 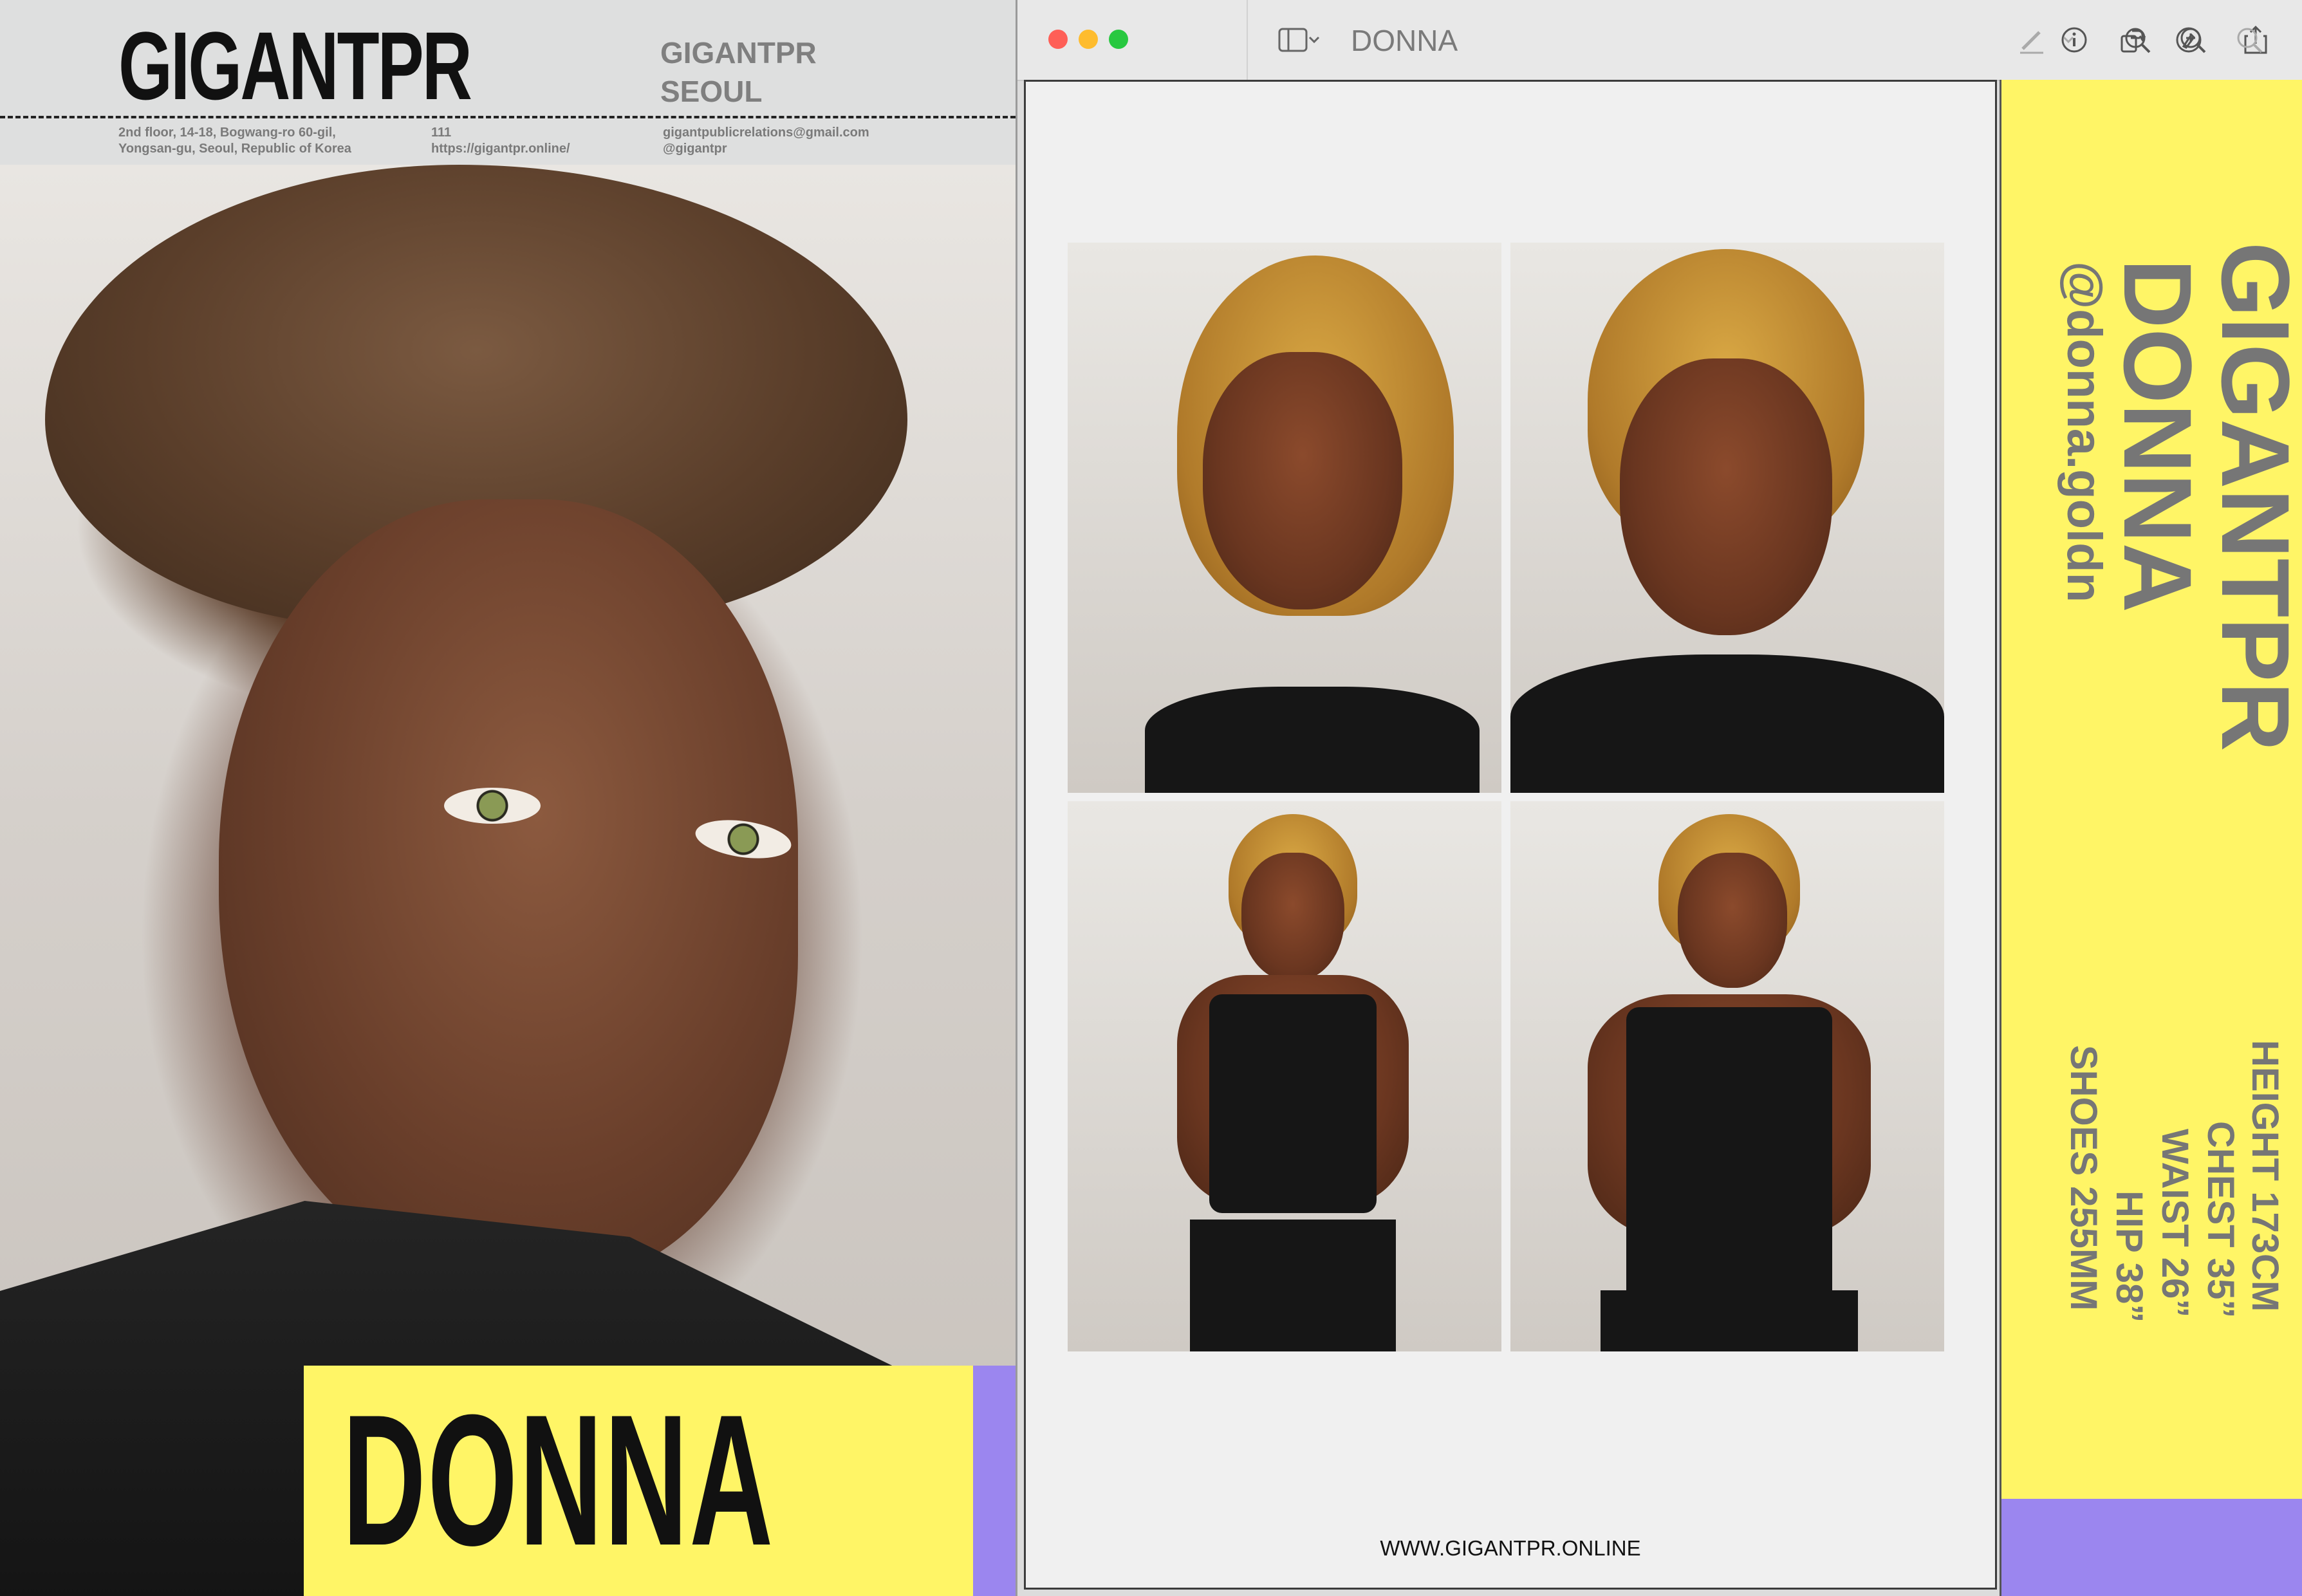 What do you see at coordinates (1284, 518) in the screenshot?
I see `polaroid-profile` at bounding box center [1284, 518].